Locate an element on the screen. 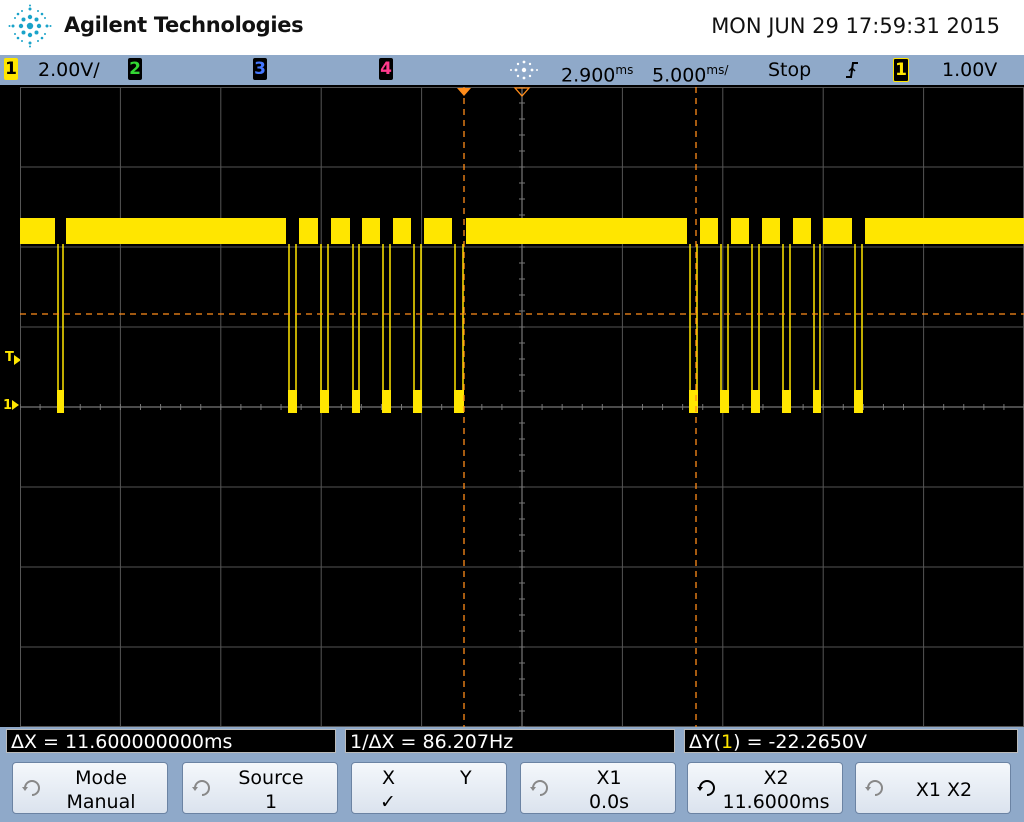  source-softkey: Source 1 is located at coordinates (260, 788).